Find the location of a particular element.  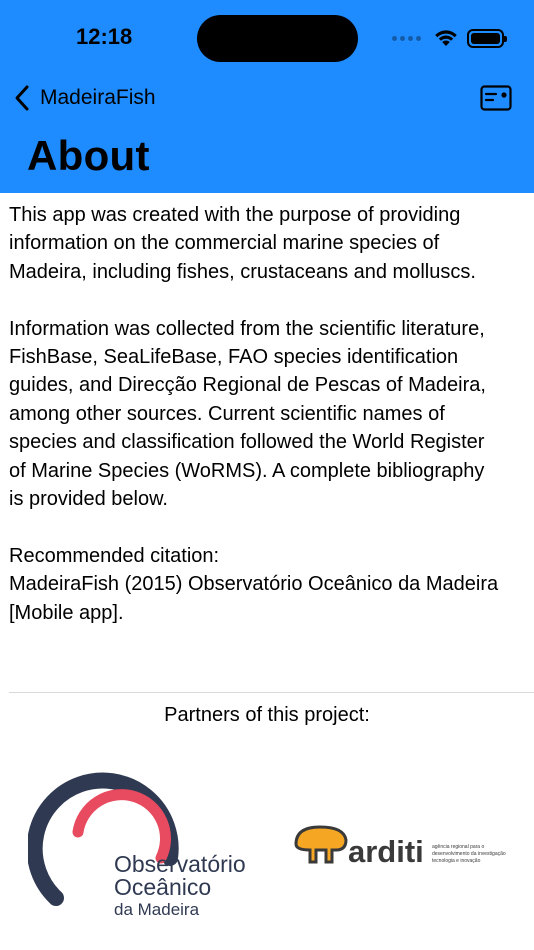

back-button: MadeiraFish is located at coordinates (85, 98).